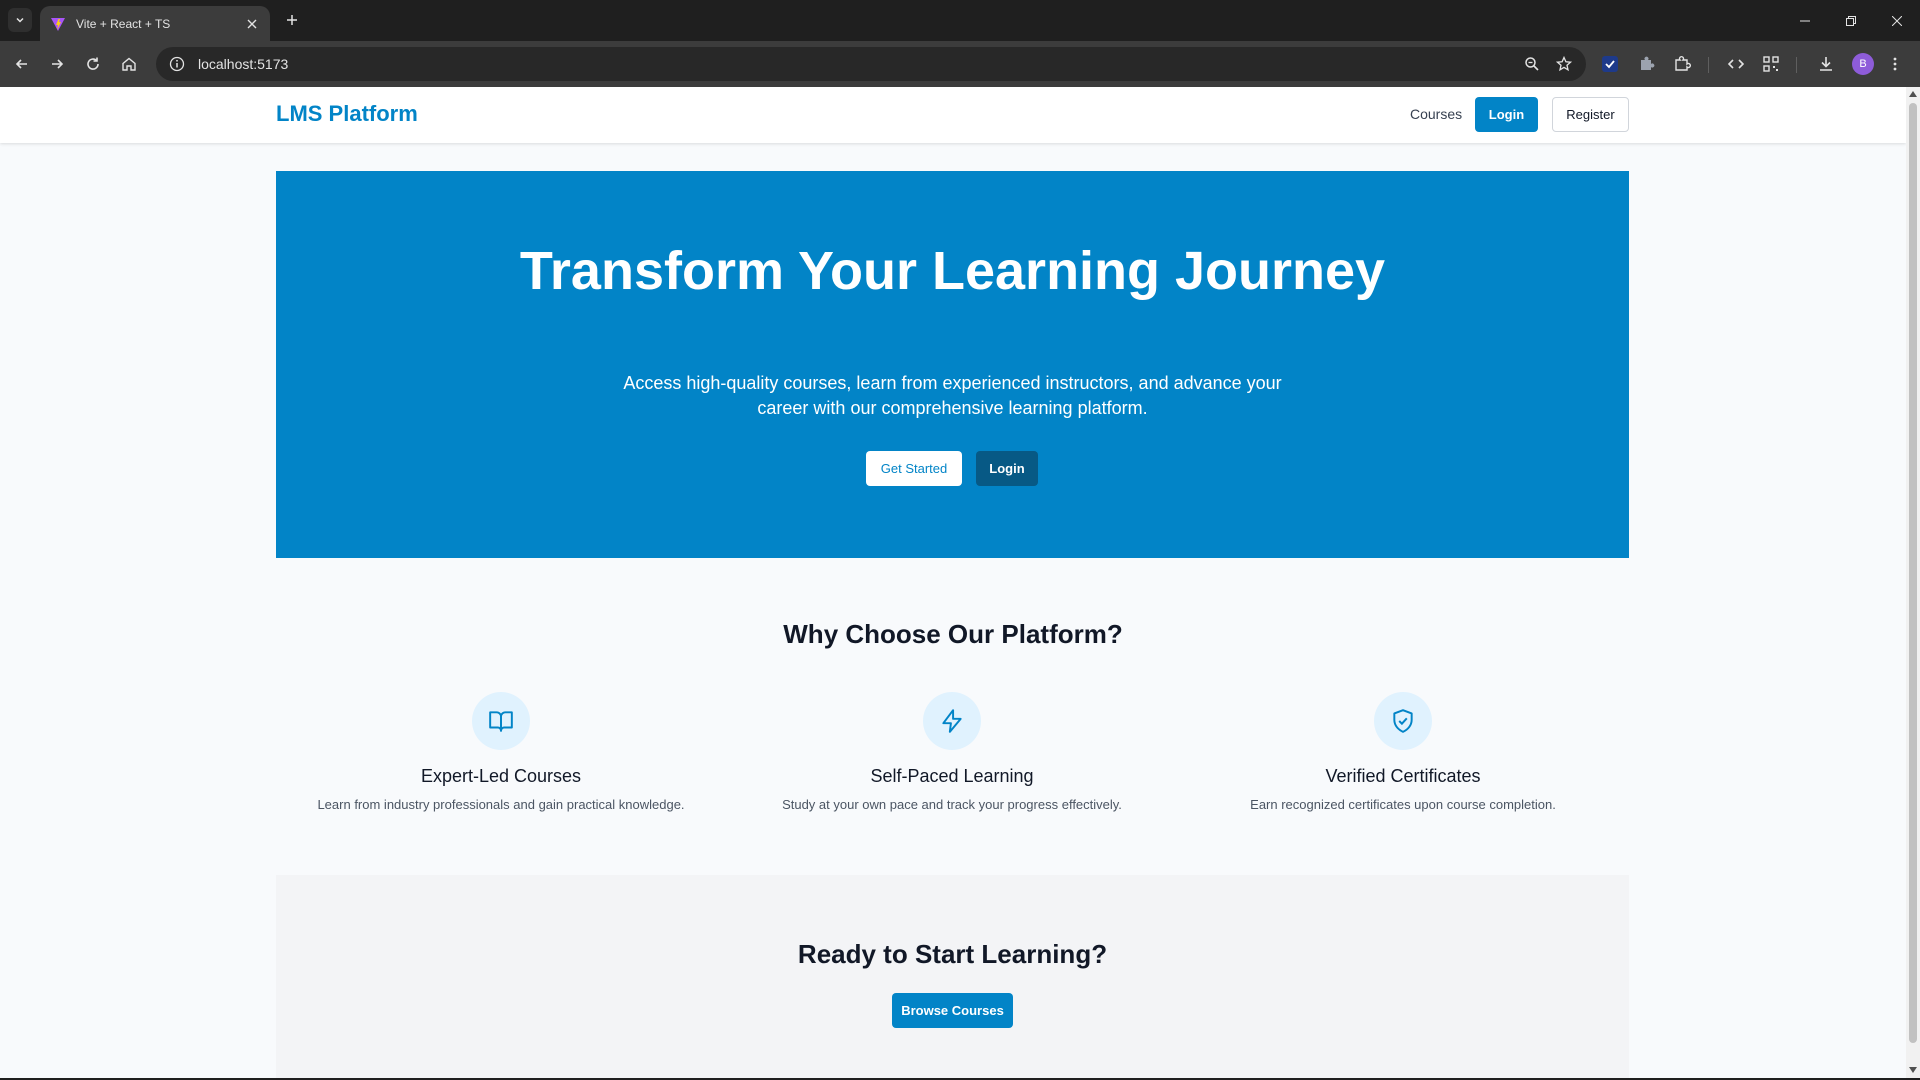 The height and width of the screenshot is (1080, 1920). Describe the element at coordinates (1736, 64) in the screenshot. I see `code-icon` at that location.